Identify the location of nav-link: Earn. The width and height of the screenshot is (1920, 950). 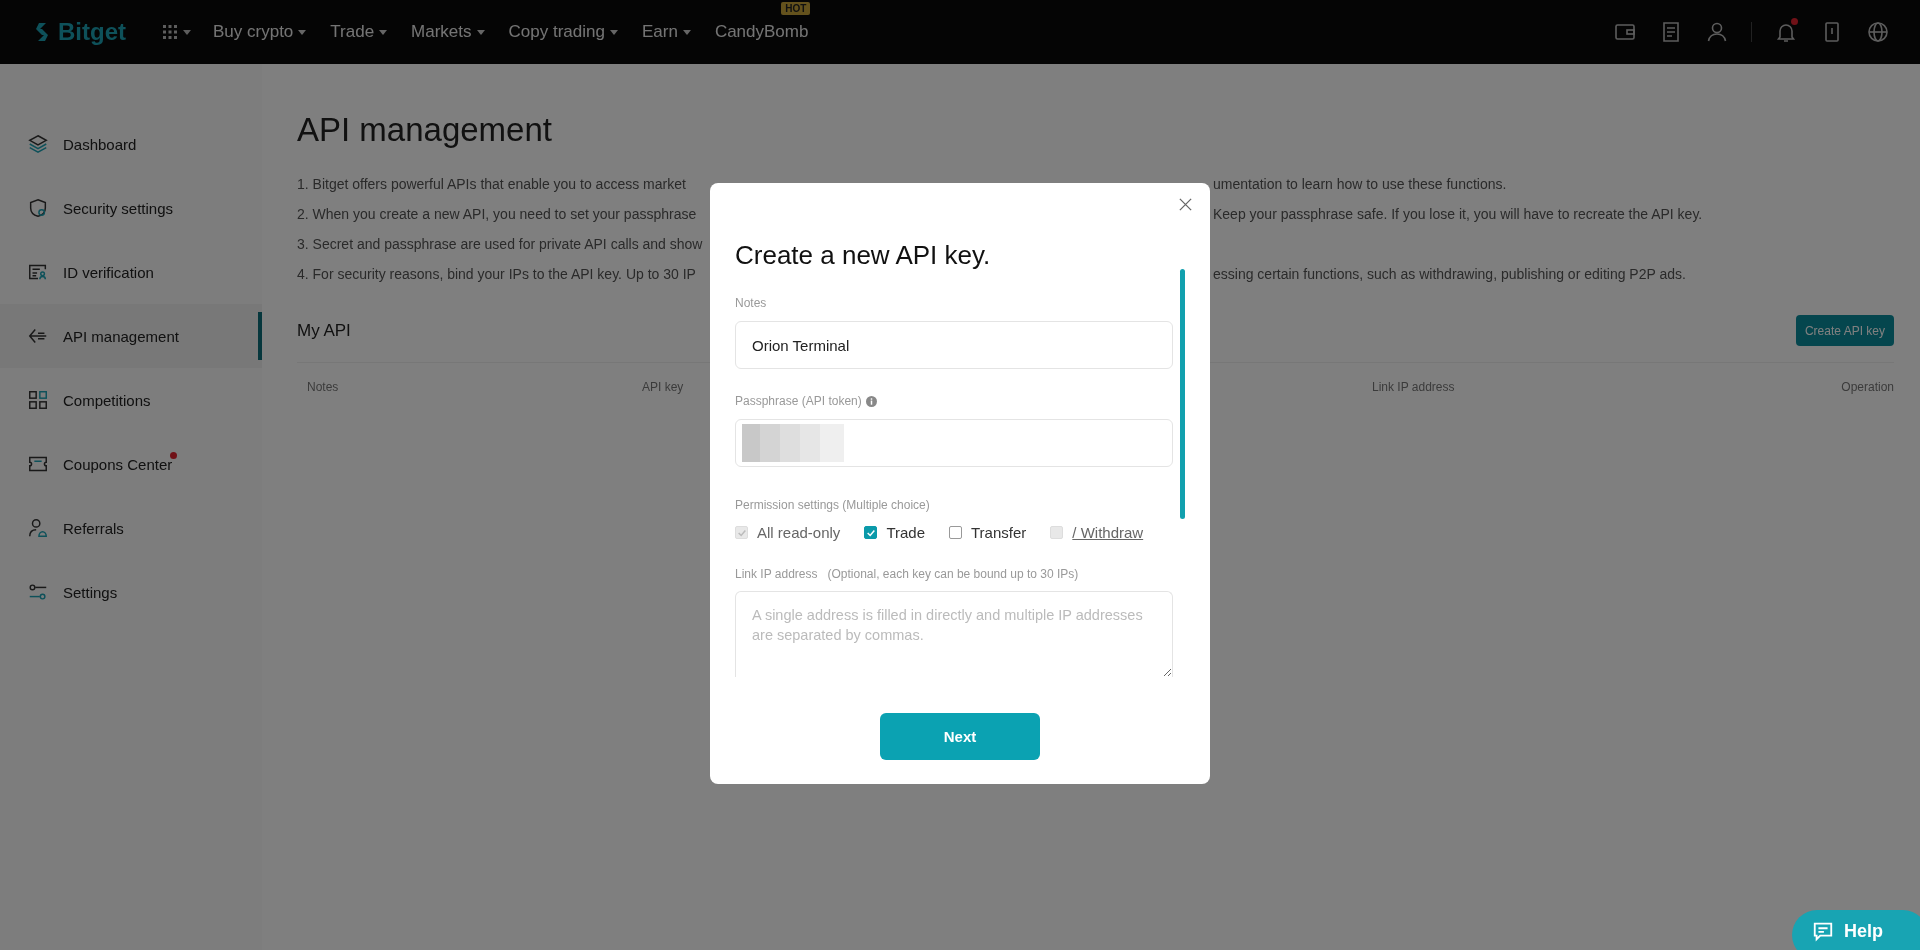
(666, 32).